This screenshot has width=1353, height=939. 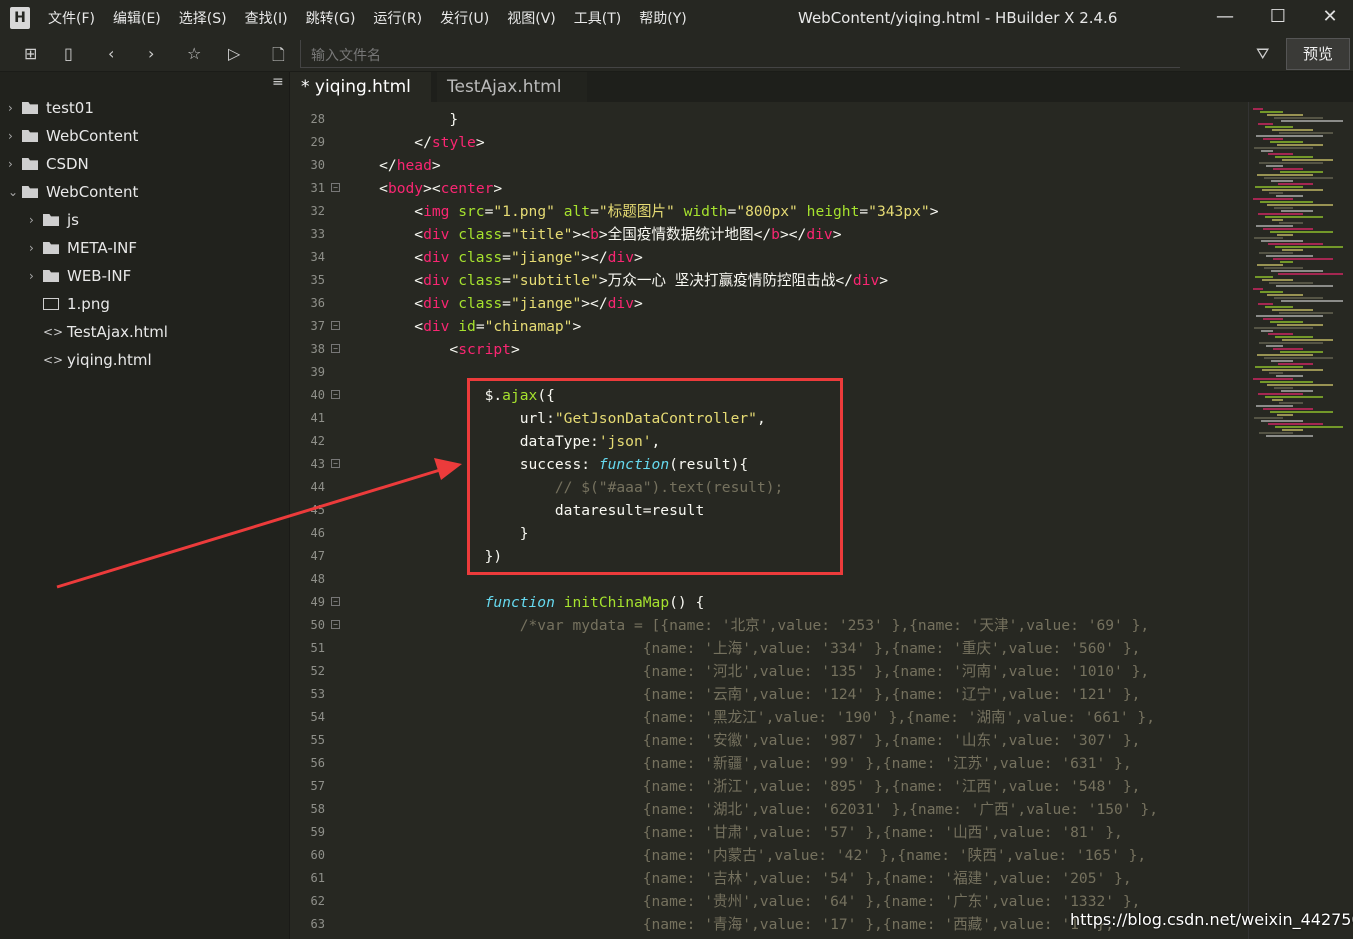 What do you see at coordinates (1211, 919) in the screenshot?
I see `watermark: https://blog.csdn.net/weixin_44275036` at bounding box center [1211, 919].